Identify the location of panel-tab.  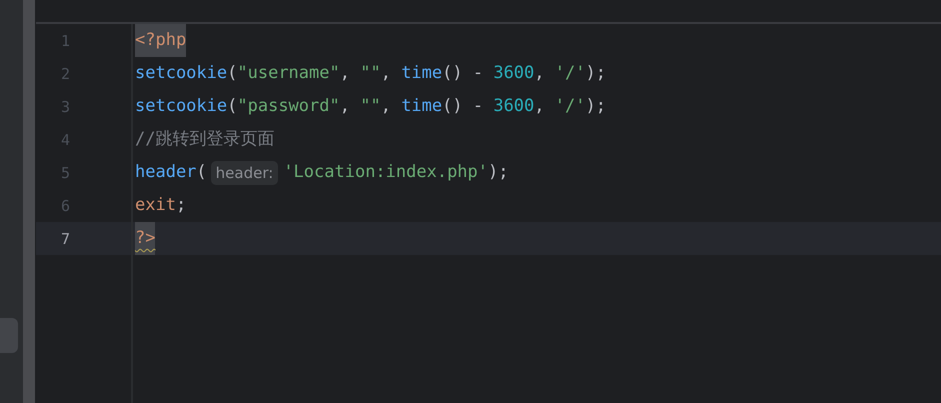
(9, 335).